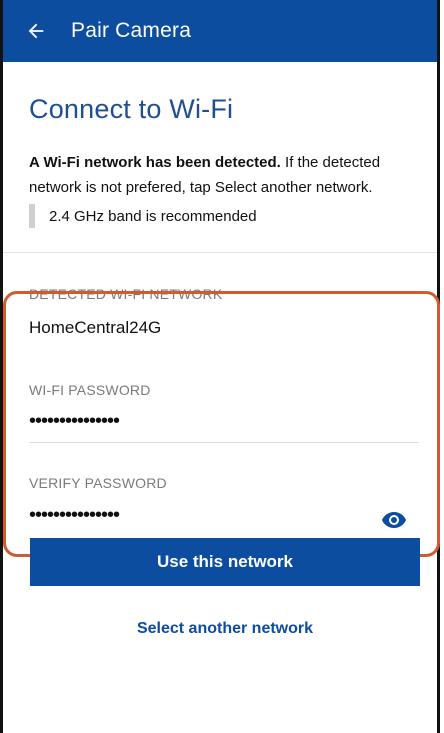  I want to click on app-bar: Pair Camera, so click(220, 31).